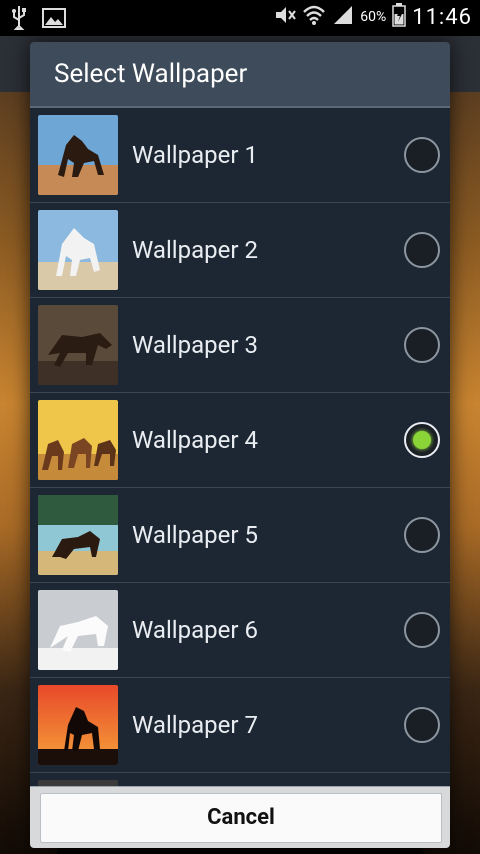 This screenshot has height=854, width=480. What do you see at coordinates (373, 17) in the screenshot?
I see `battery-percent: 60%` at bounding box center [373, 17].